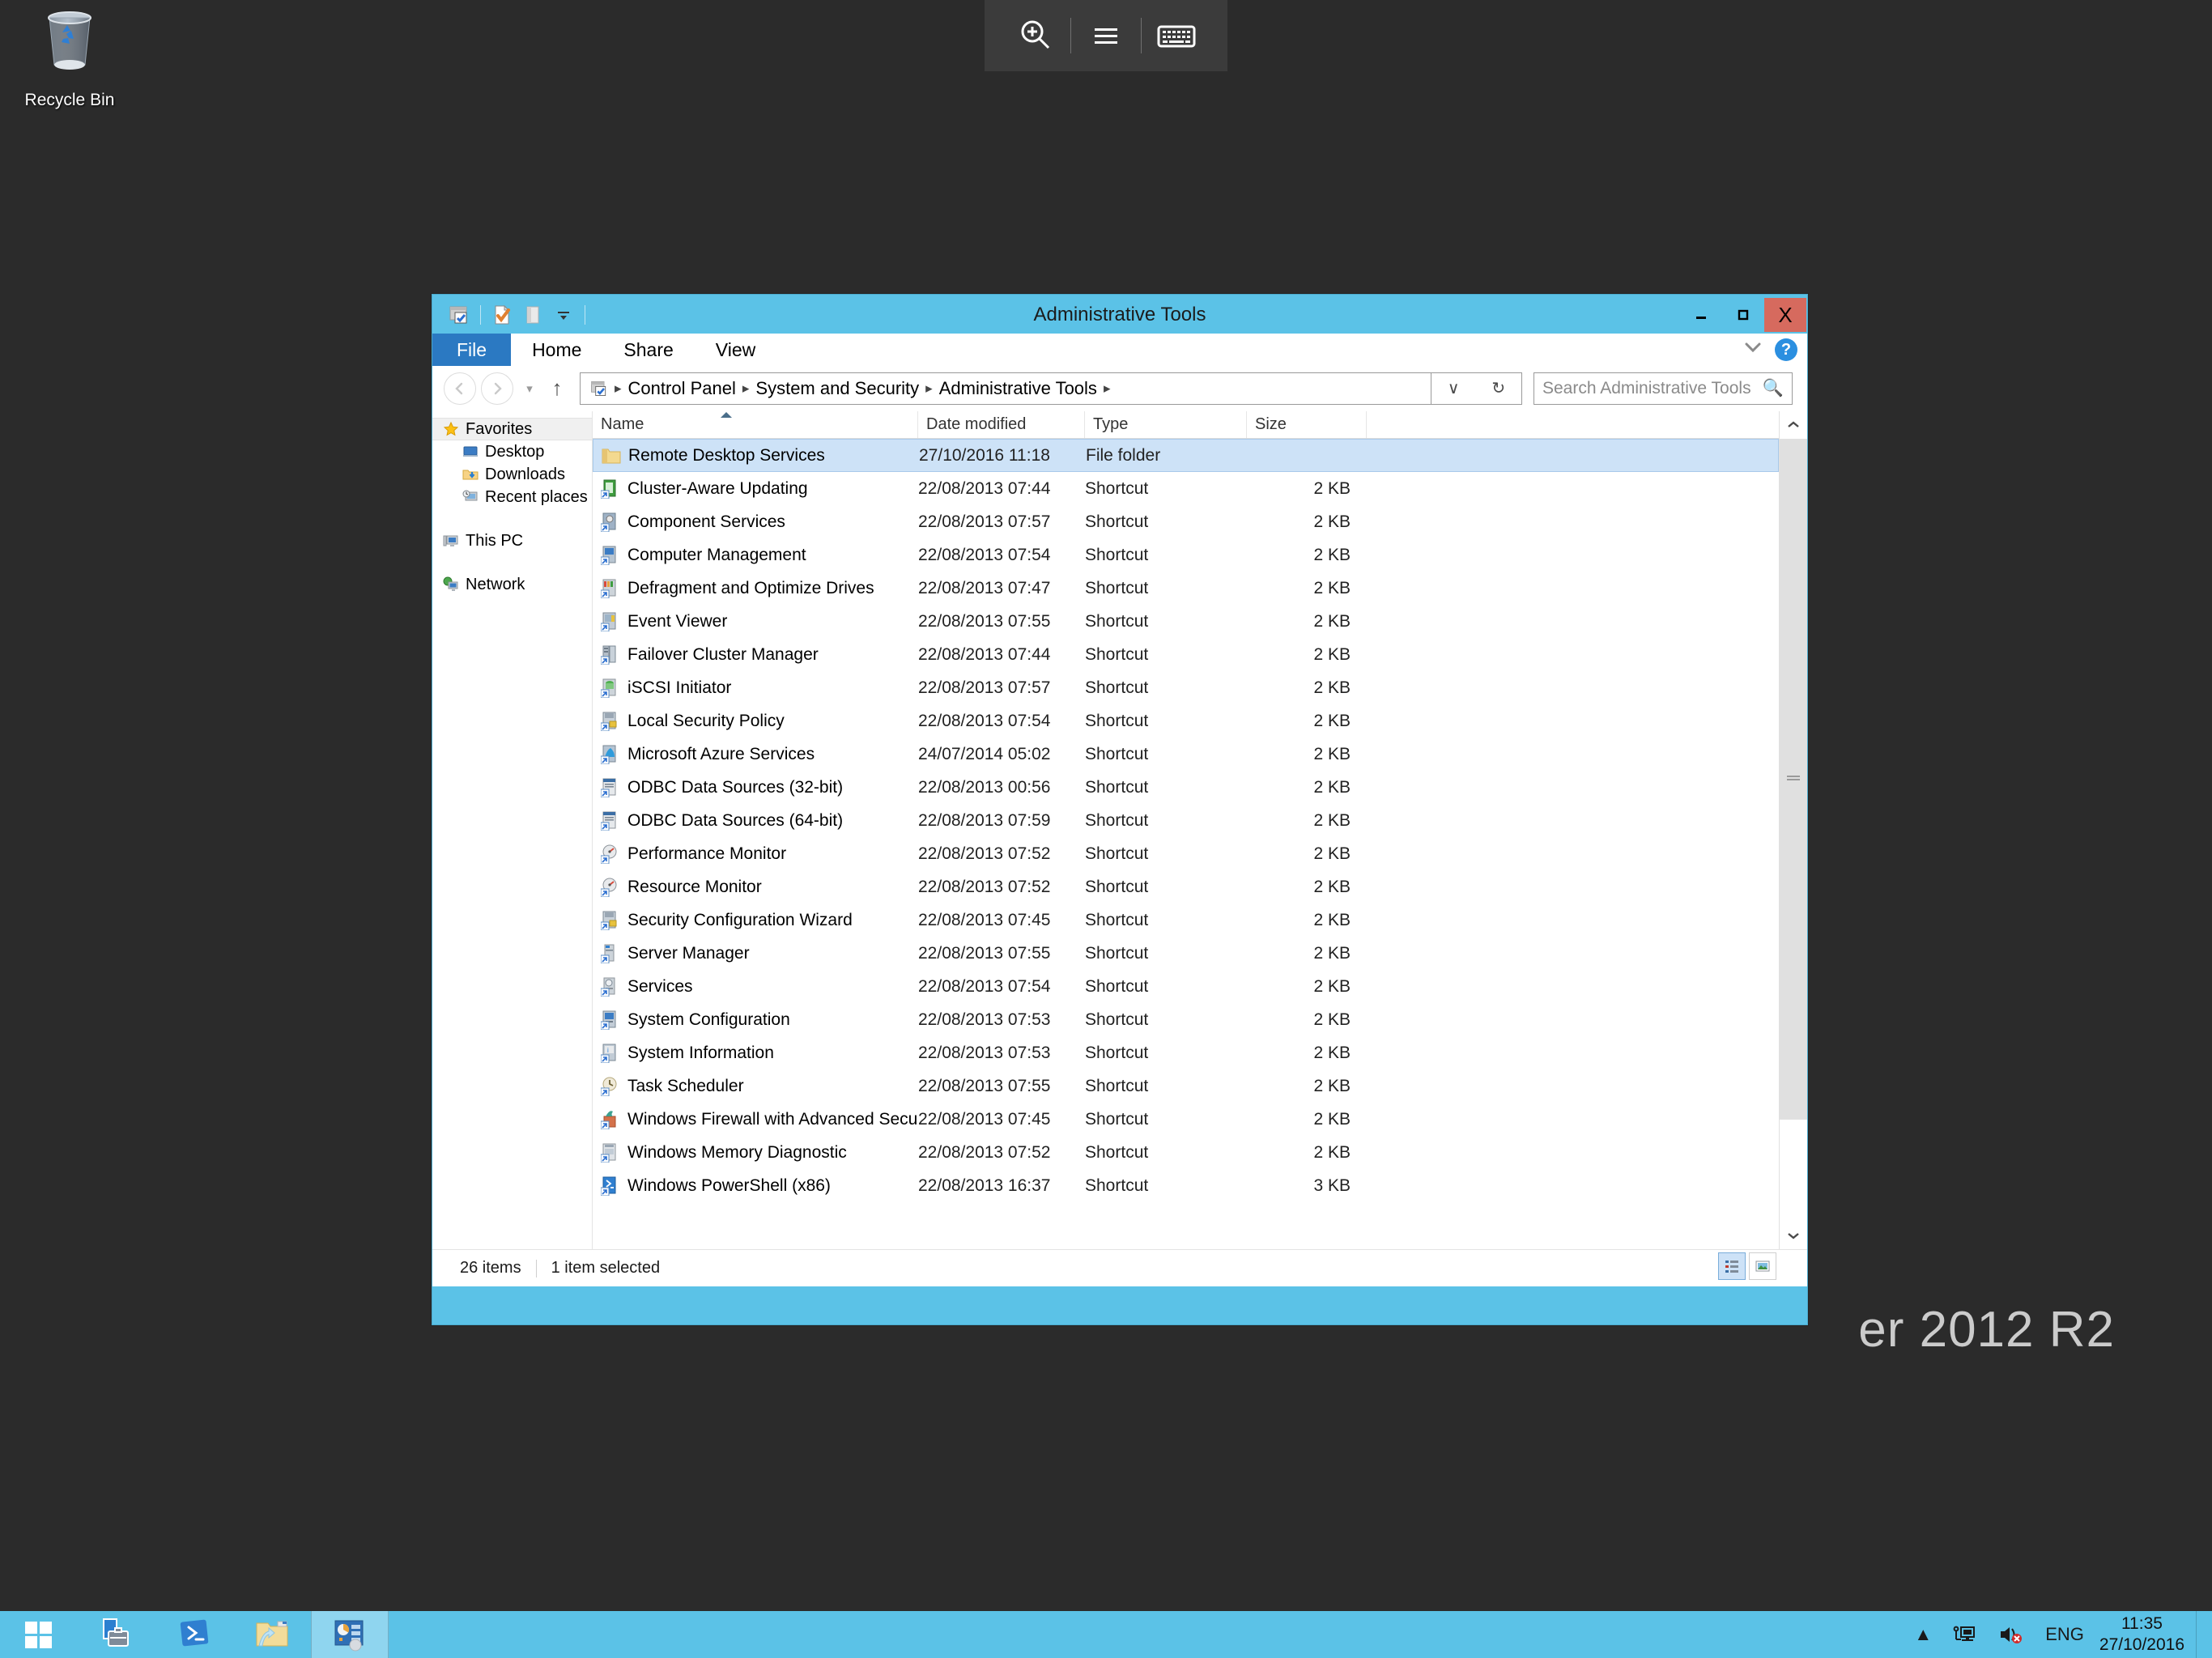  I want to click on table-row: Event Viewer 22/08/2013 07:55 Shortcut 2 KB, so click(1186, 621).